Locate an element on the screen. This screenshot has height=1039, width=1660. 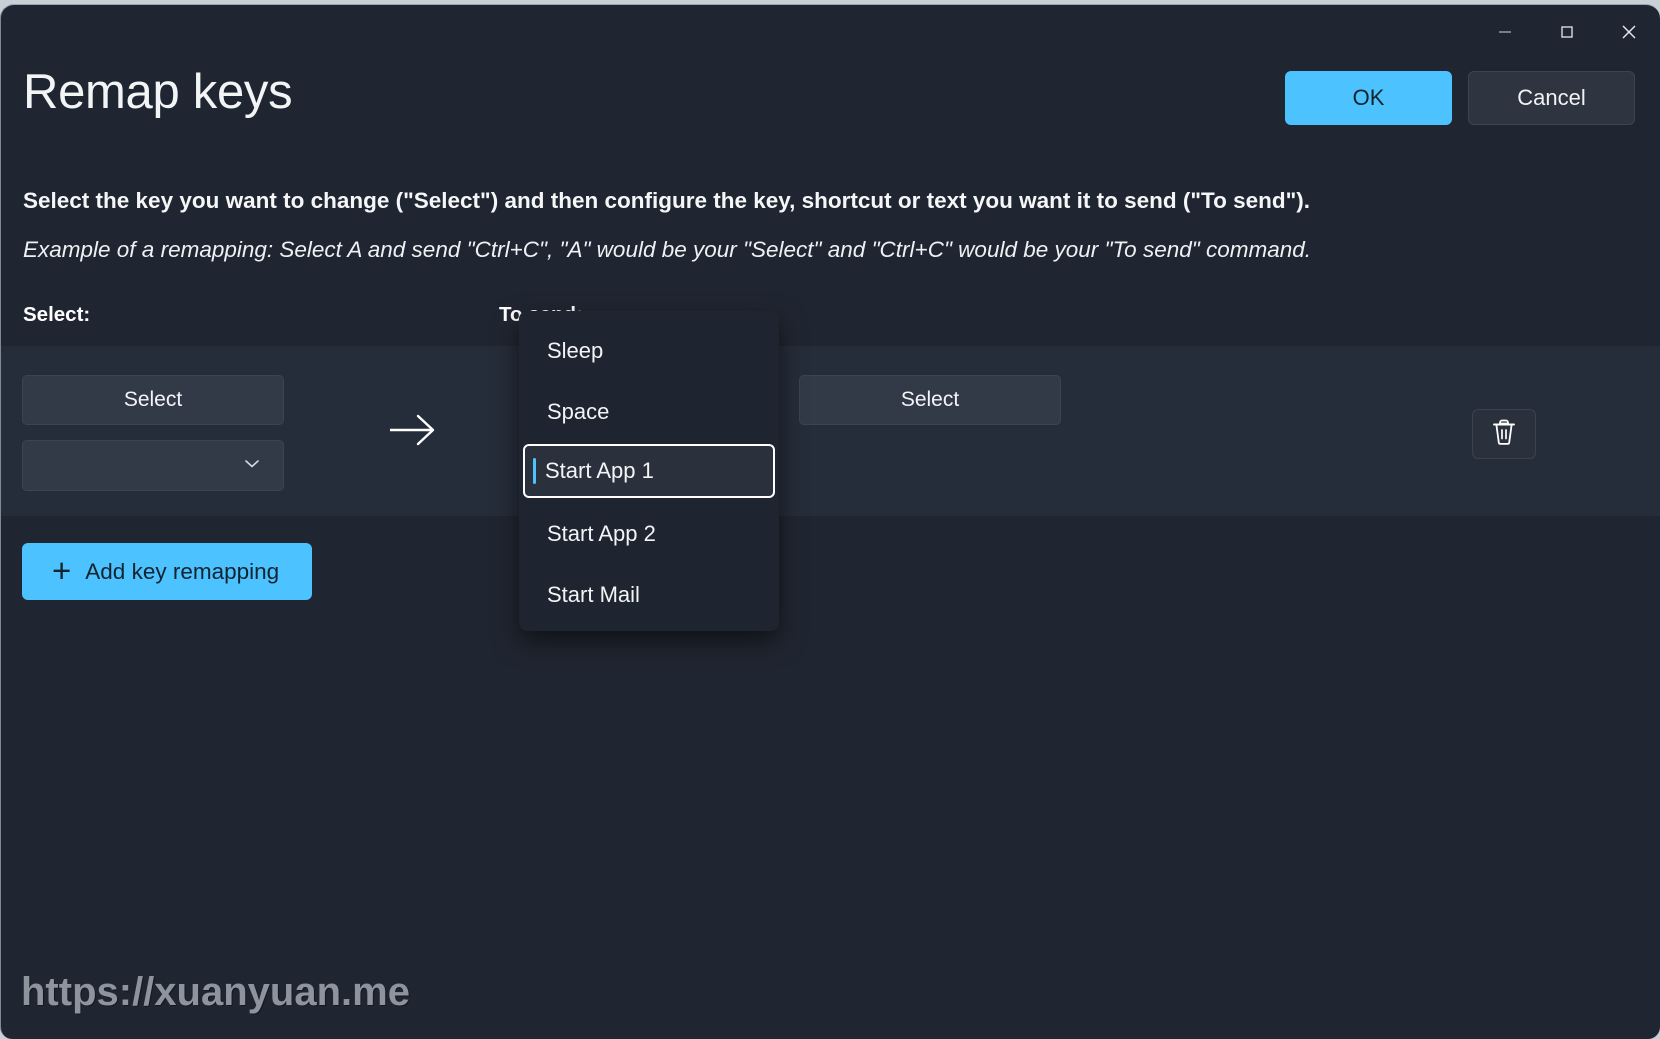
dropdown-item-sleep: Sleep is located at coordinates (649, 351).